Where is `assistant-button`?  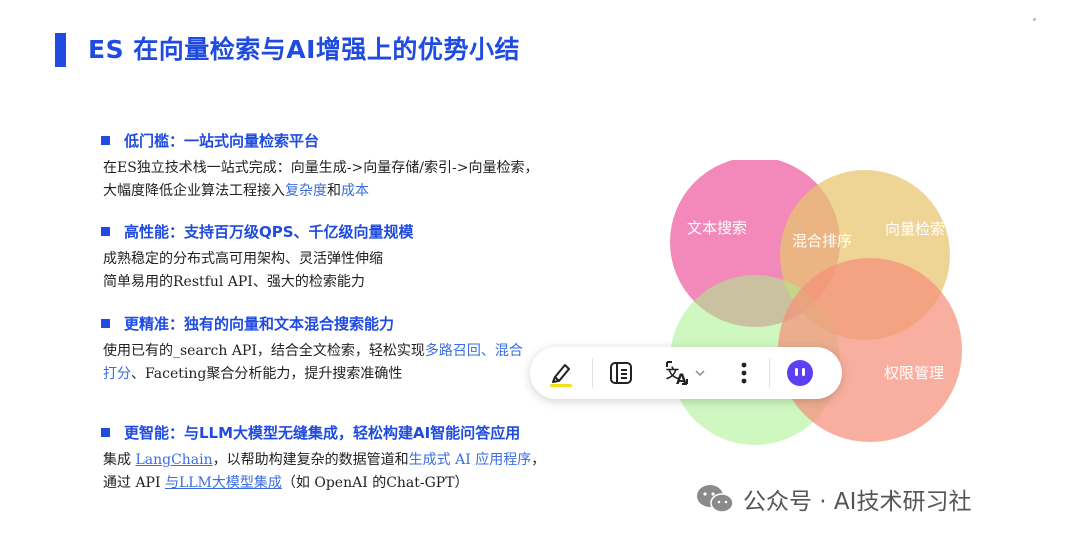
assistant-button is located at coordinates (800, 373).